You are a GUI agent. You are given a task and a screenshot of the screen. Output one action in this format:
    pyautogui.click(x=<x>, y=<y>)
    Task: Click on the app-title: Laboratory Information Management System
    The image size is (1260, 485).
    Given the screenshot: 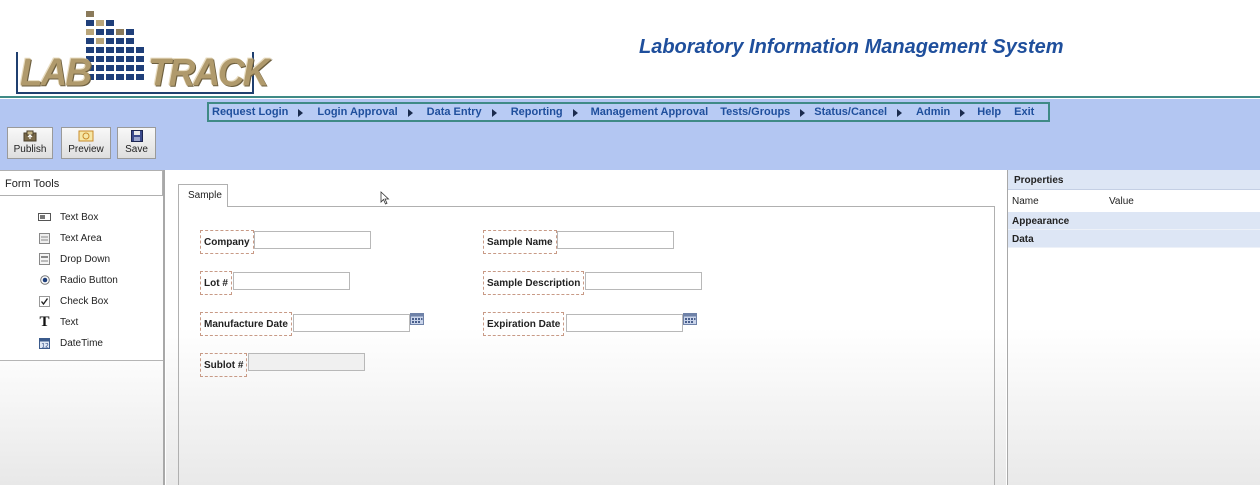 What is the action you would take?
    pyautogui.click(x=851, y=47)
    